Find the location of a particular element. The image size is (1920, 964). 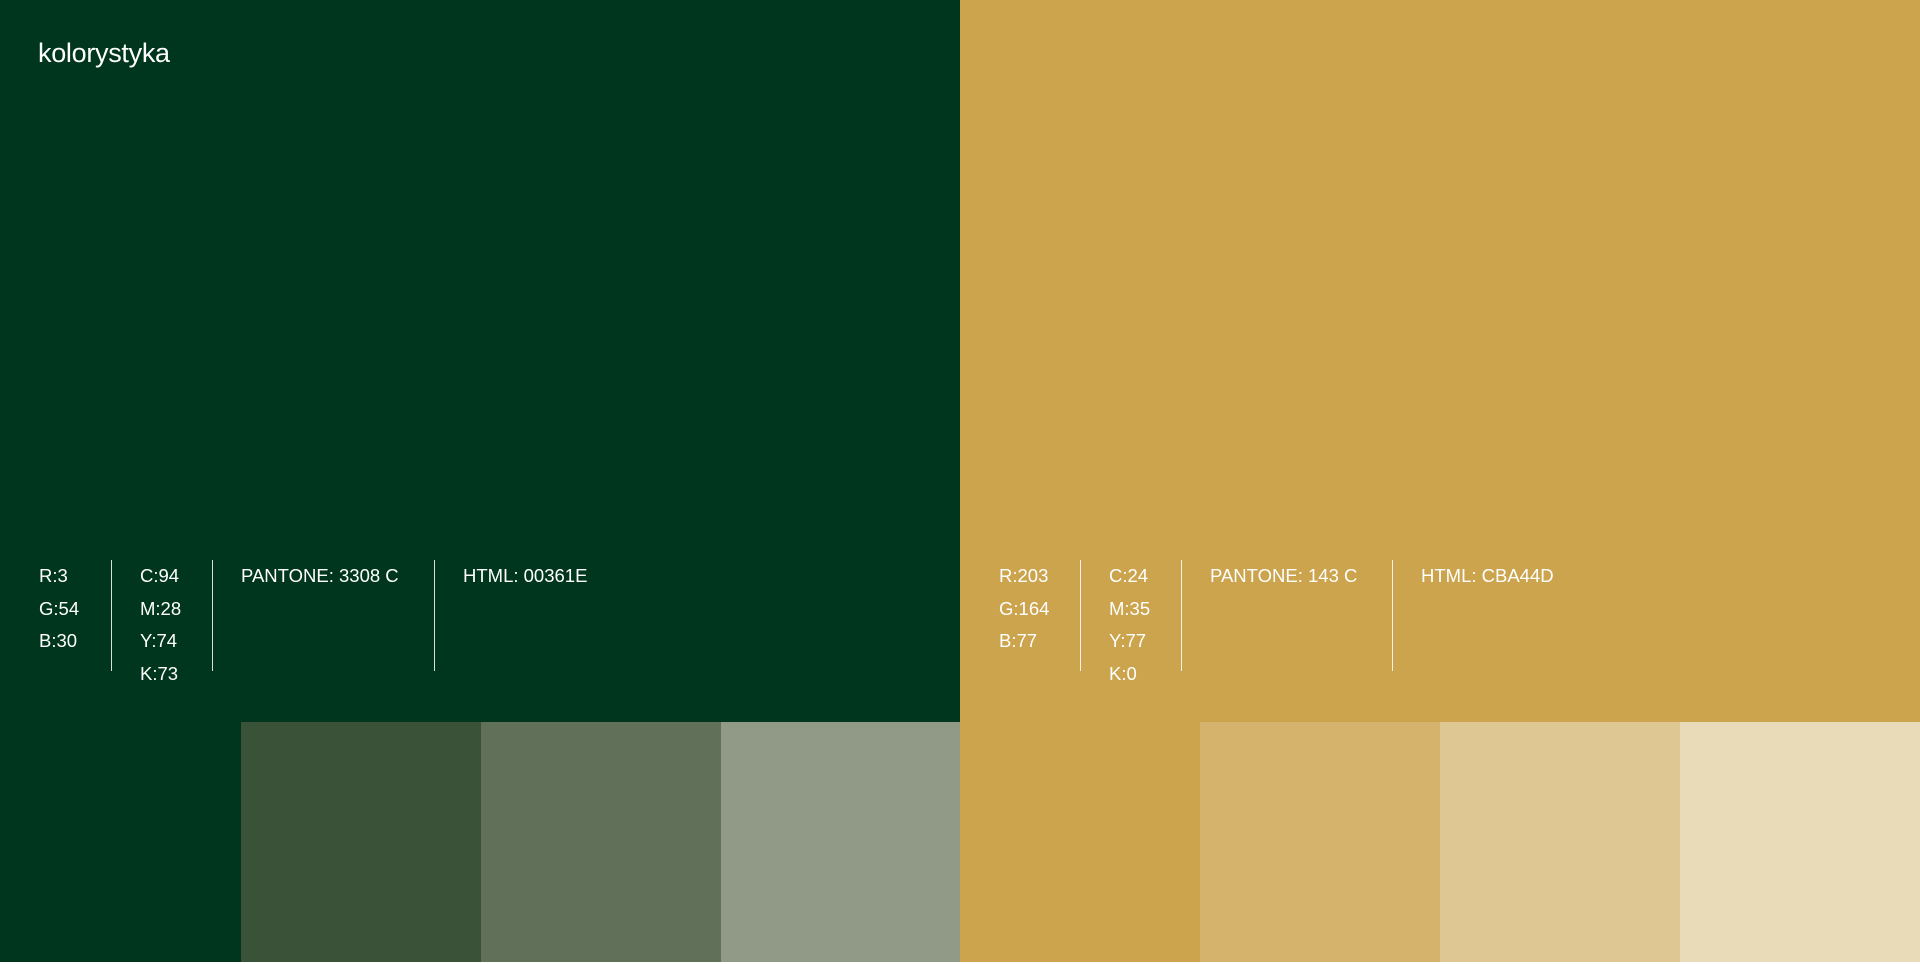

green-pantone: PANTONE: 3308 C is located at coordinates (323, 576).